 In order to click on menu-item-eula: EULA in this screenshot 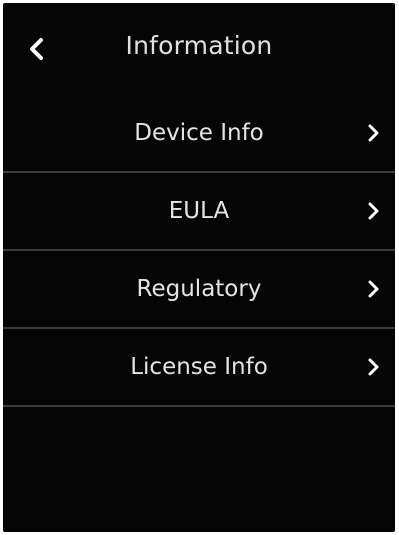, I will do `click(199, 212)`.